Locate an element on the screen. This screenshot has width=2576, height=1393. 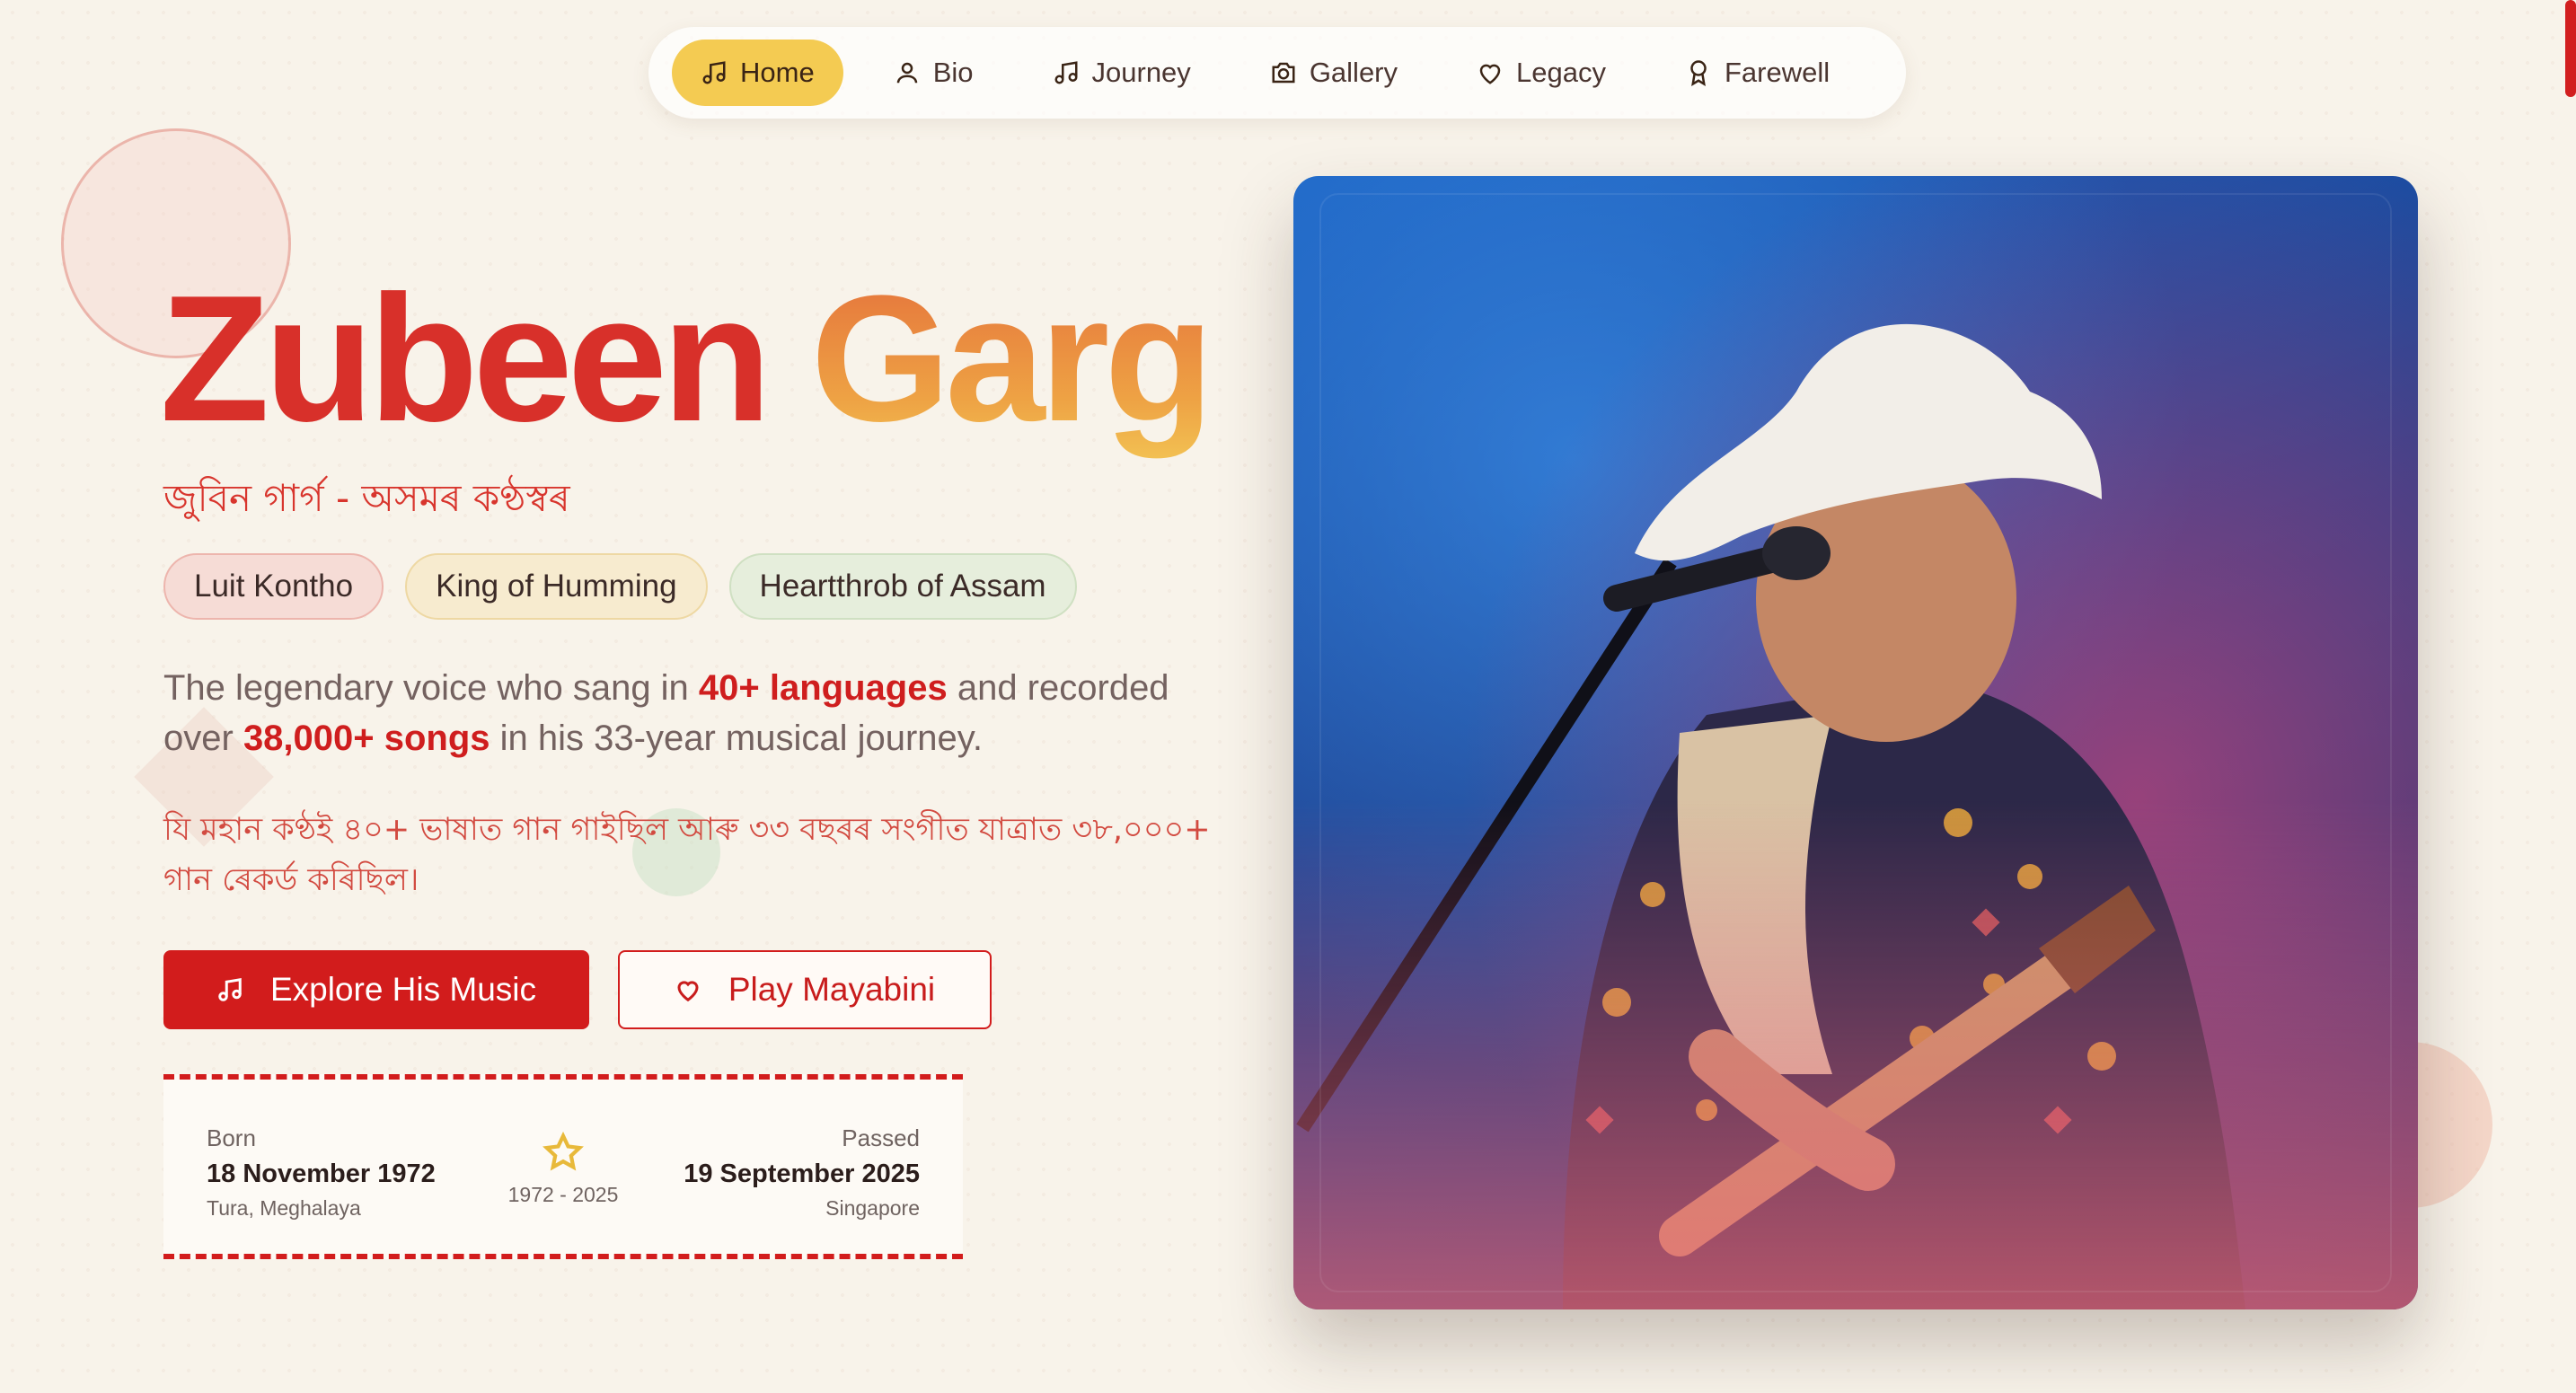
top-navigation: Home Bio Journey Gallery Legacy Farewell is located at coordinates (1277, 73).